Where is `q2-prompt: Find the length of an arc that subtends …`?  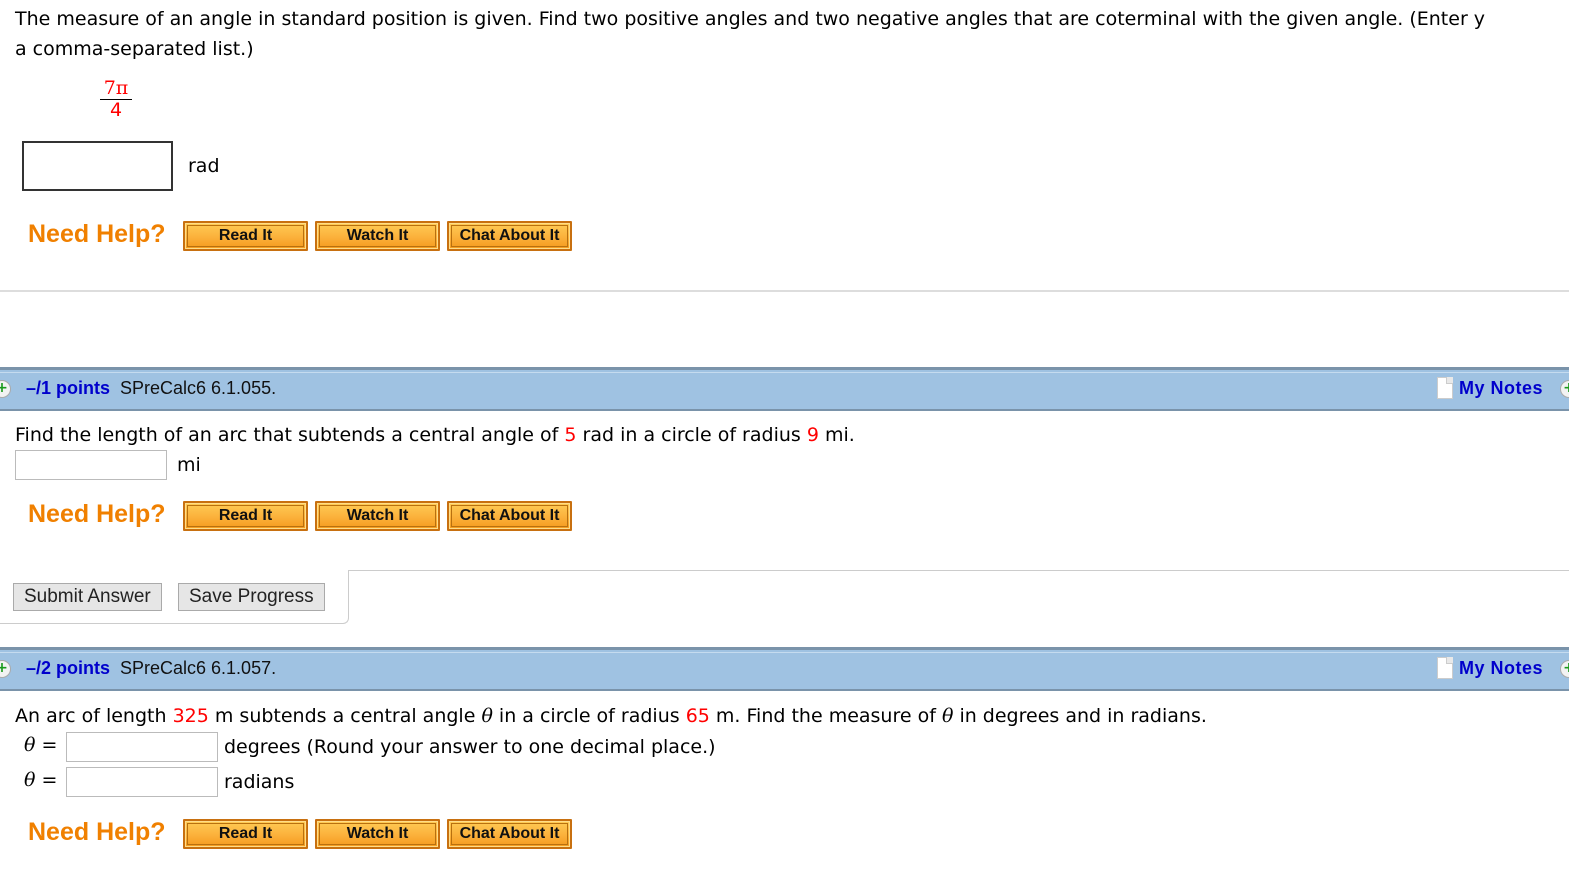 q2-prompt: Find the length of an arc that subtends … is located at coordinates (435, 435).